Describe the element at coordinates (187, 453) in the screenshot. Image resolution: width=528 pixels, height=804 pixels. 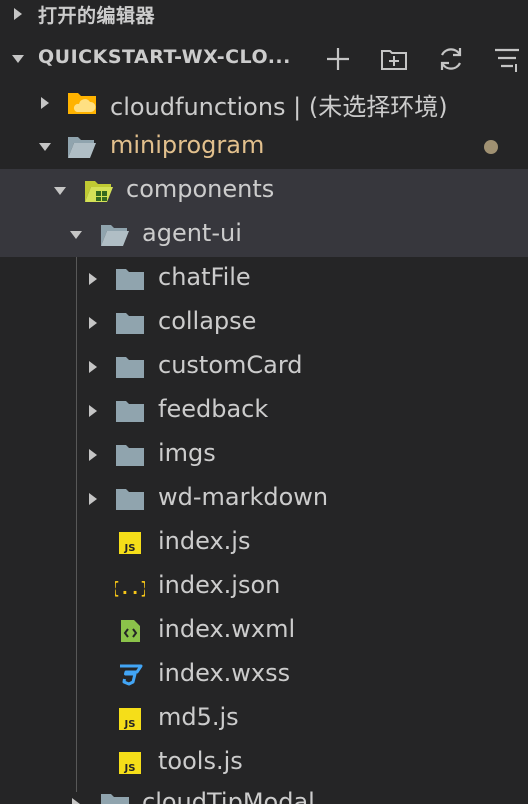
I see `tree-item-label: imgs` at that location.